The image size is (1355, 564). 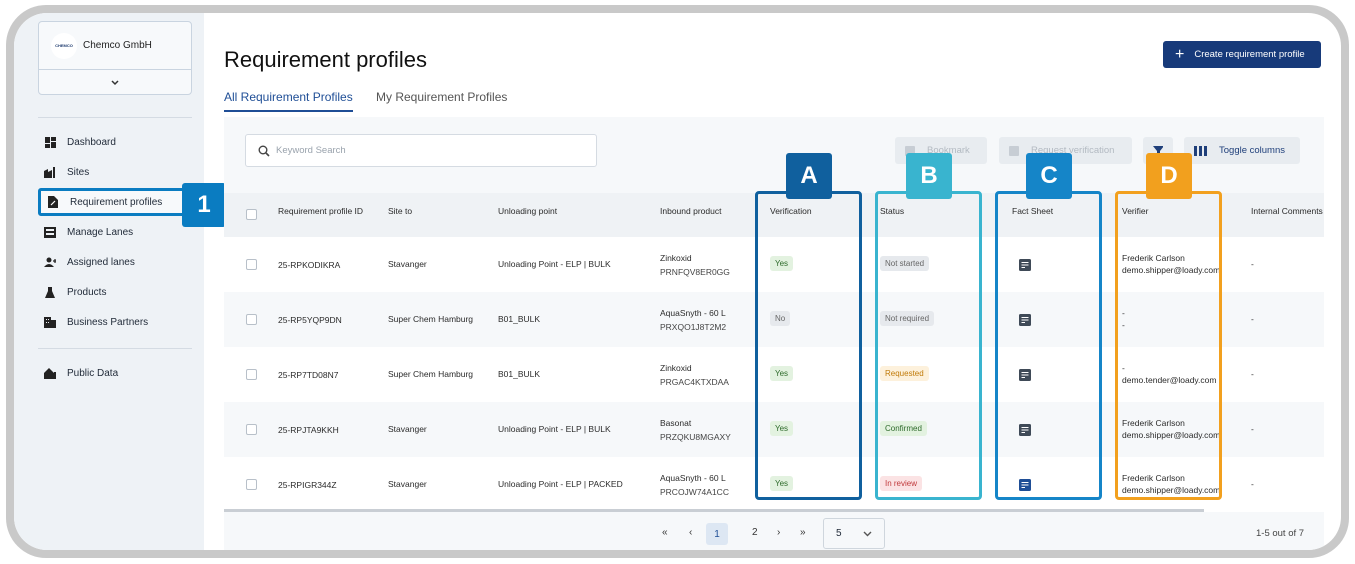 I want to click on search-placeholder: Keyword Search, so click(x=311, y=150).